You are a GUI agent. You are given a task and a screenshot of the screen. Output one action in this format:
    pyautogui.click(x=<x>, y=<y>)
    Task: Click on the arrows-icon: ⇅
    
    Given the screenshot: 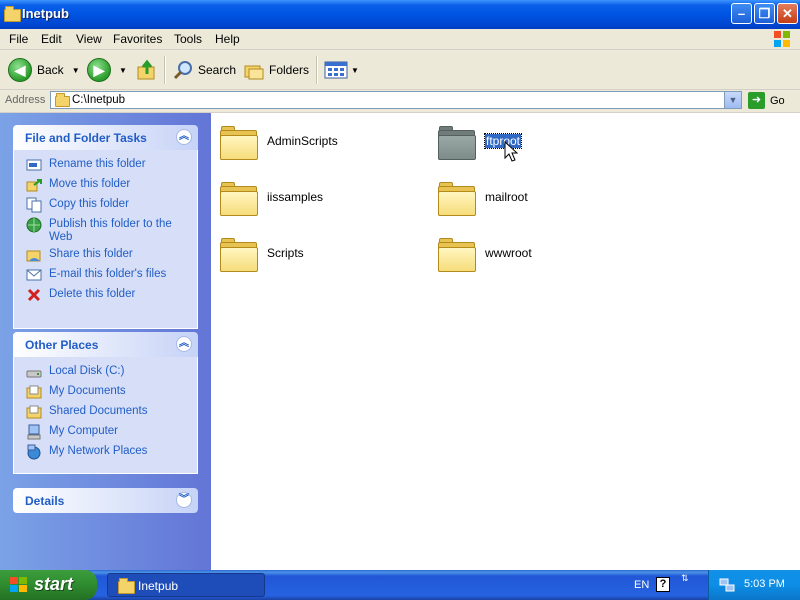 What is the action you would take?
    pyautogui.click(x=685, y=578)
    